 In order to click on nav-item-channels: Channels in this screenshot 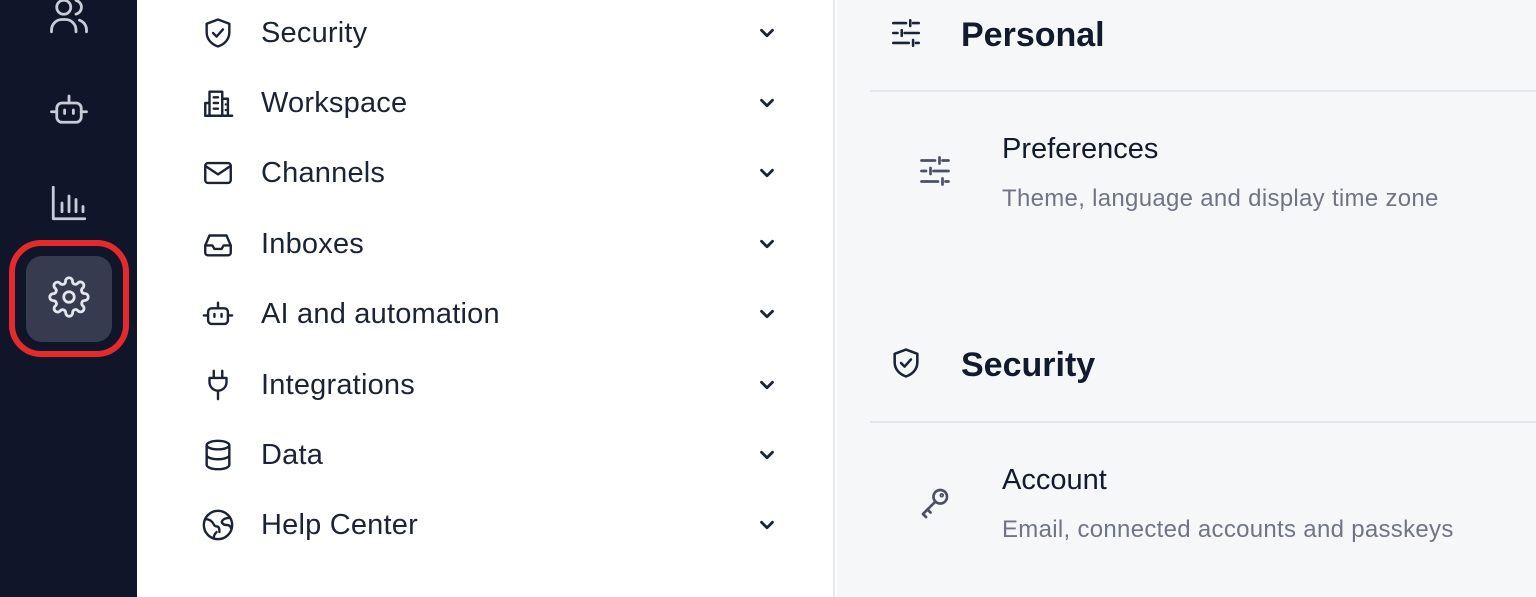, I will do `click(491, 173)`.